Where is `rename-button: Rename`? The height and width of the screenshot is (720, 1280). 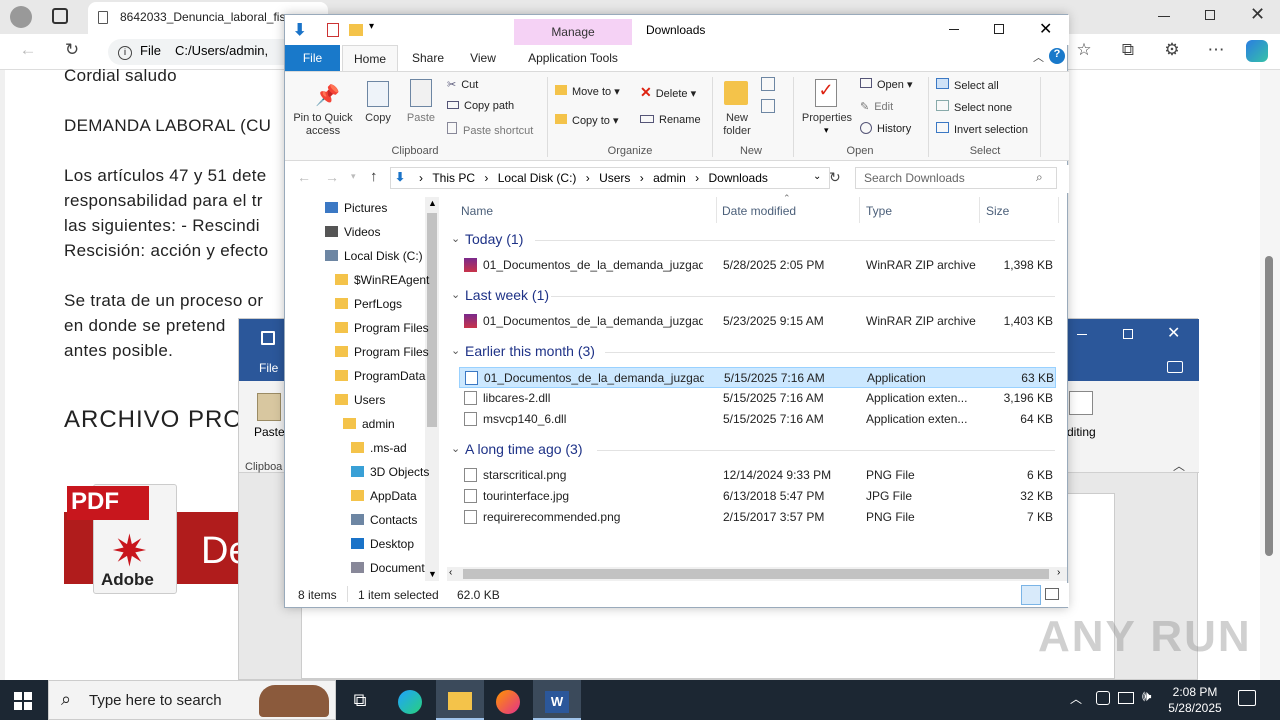 rename-button: Rename is located at coordinates (670, 120).